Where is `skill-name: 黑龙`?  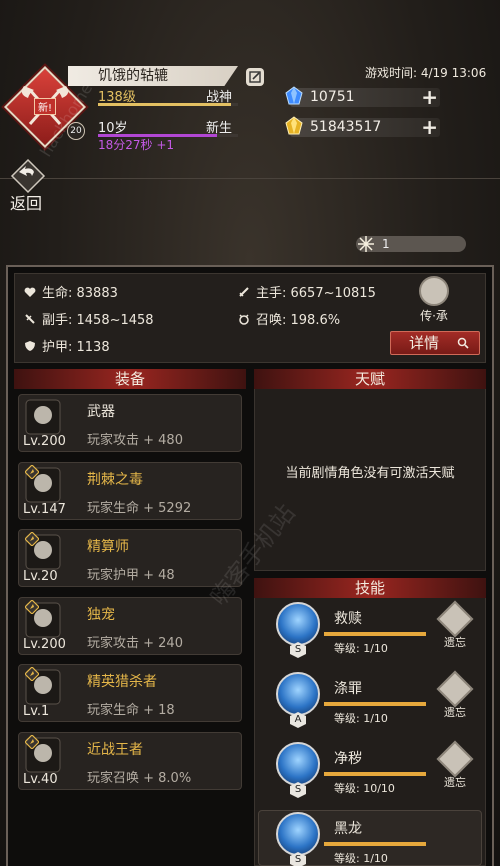
skill-name: 黑龙 is located at coordinates (348, 829).